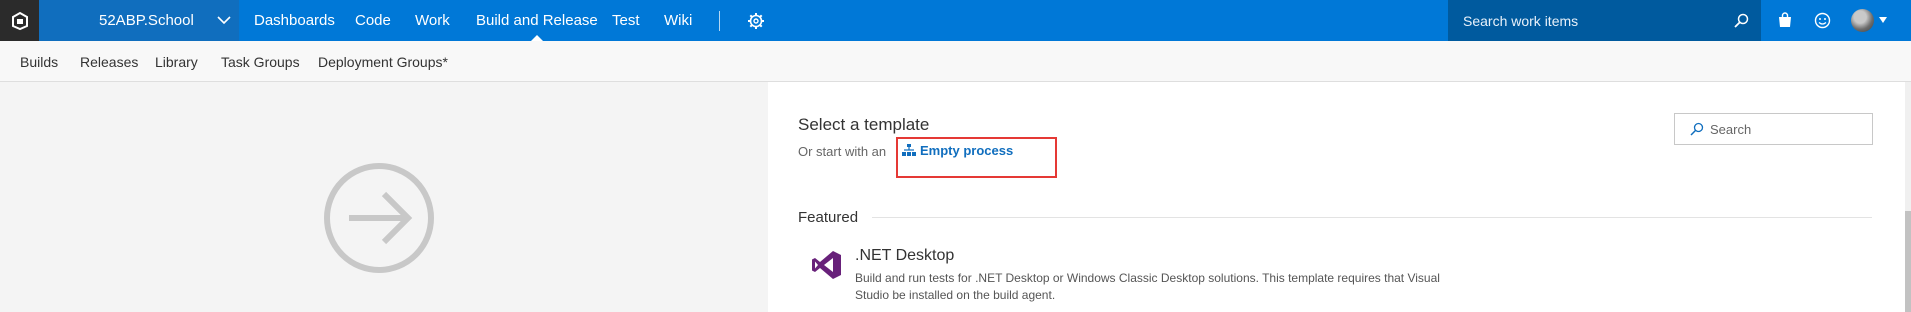 The width and height of the screenshot is (1911, 312). I want to click on template-search-input: Search, so click(1773, 129).